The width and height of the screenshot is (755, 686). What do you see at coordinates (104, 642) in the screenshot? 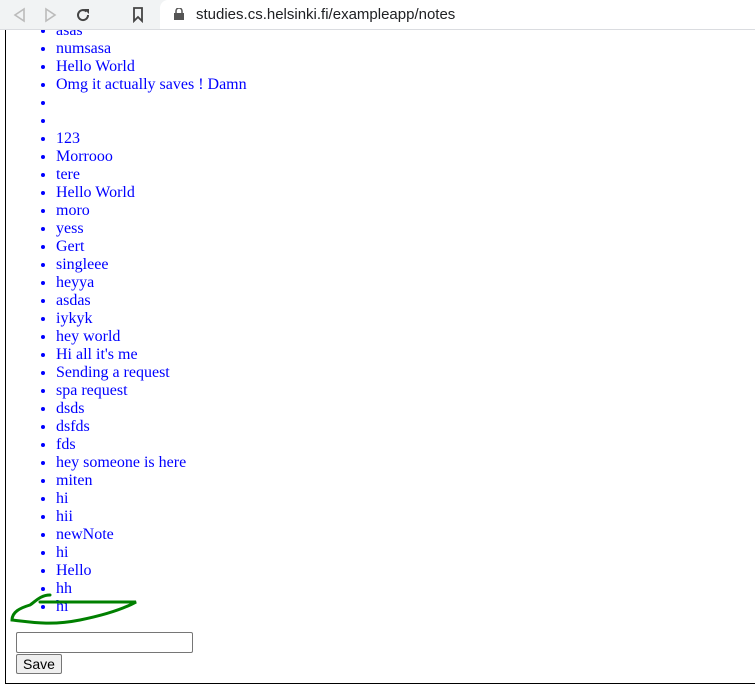
I see `note-input` at bounding box center [104, 642].